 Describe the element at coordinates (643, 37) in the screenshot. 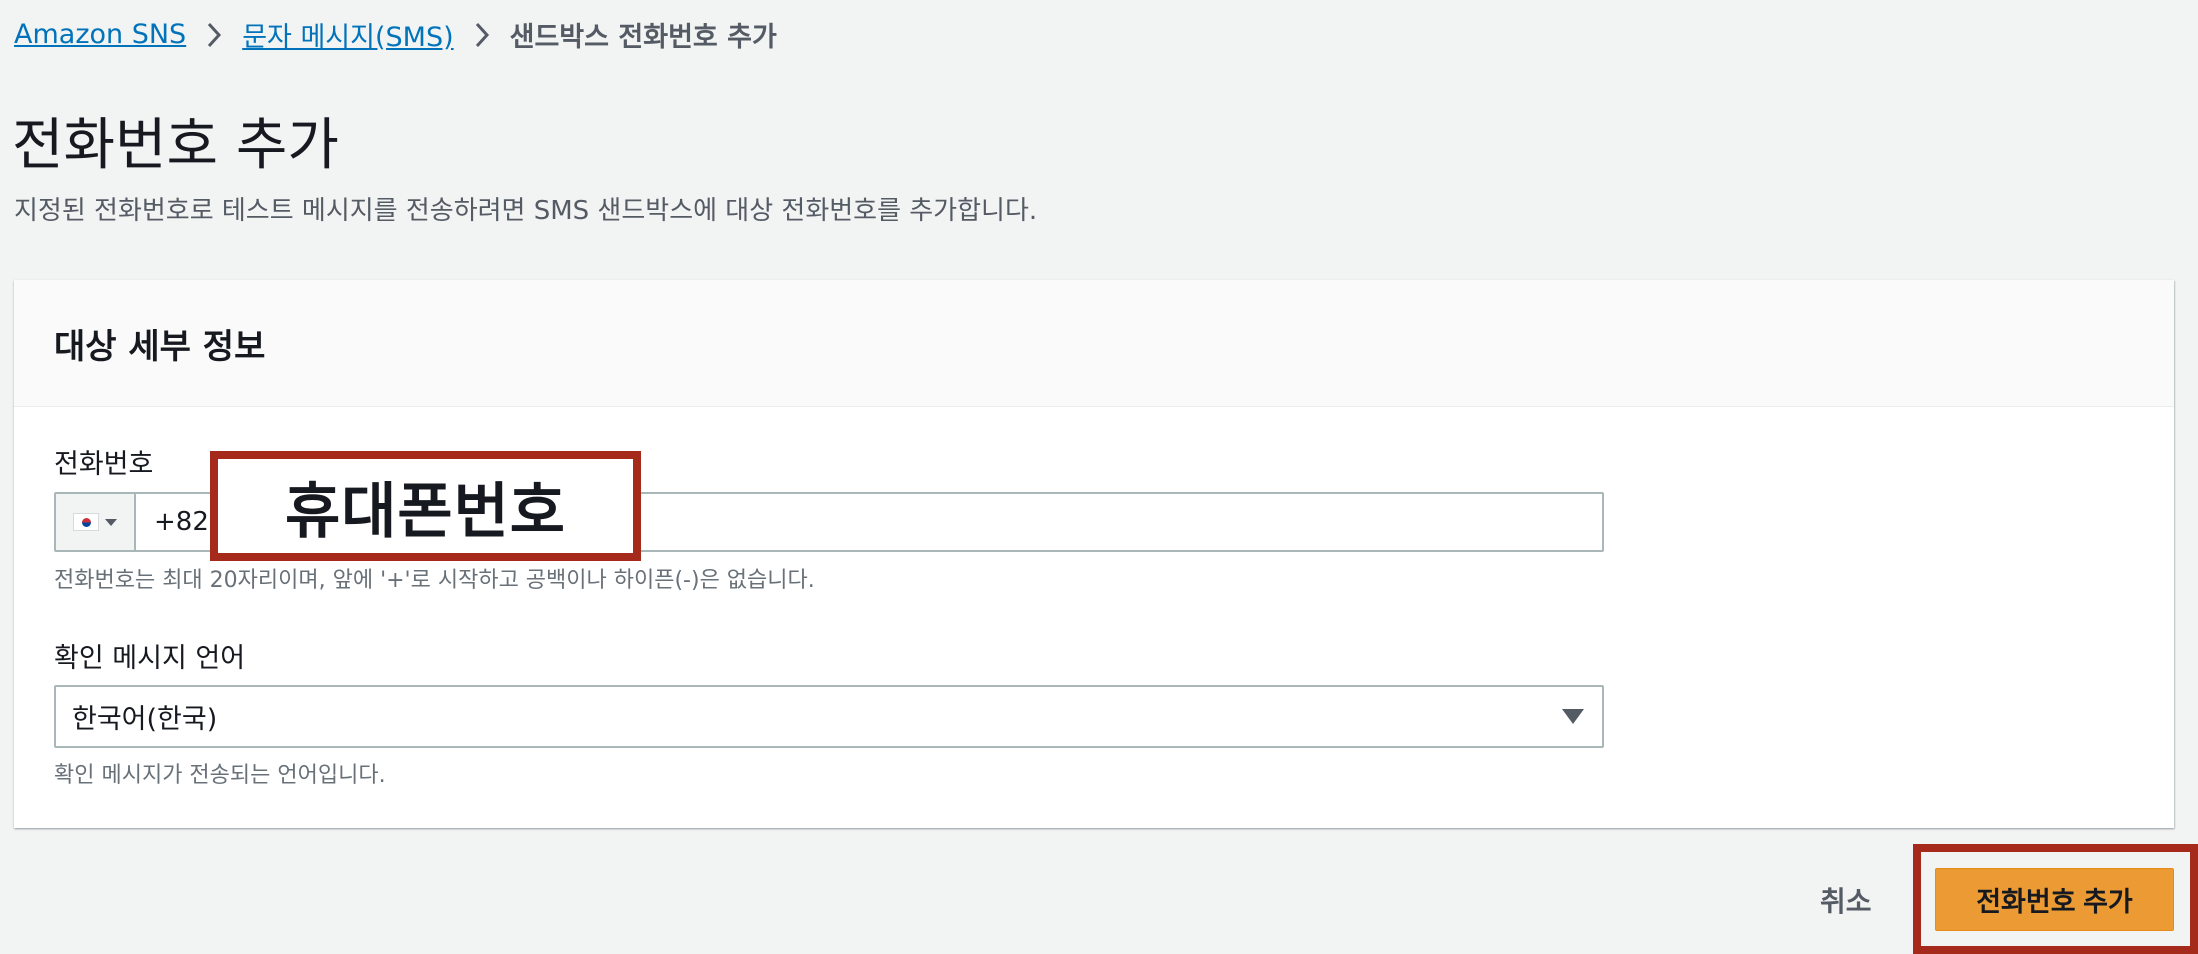

I see `breadcrumb-current: 샌드박스 전화번호 추가` at that location.